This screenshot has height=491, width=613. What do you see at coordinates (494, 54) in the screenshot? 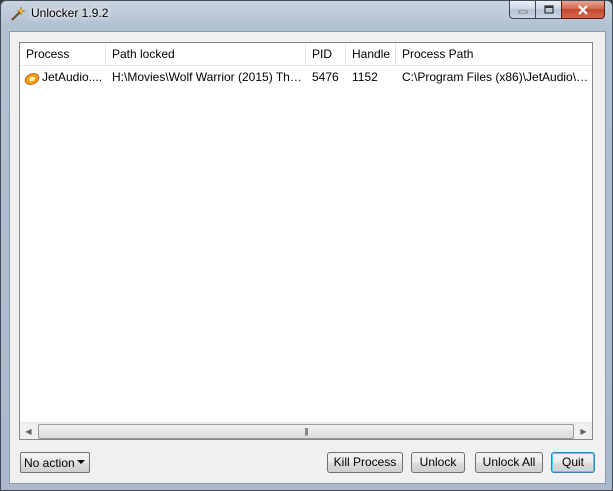
I see `column-header-process-path: Process Path` at bounding box center [494, 54].